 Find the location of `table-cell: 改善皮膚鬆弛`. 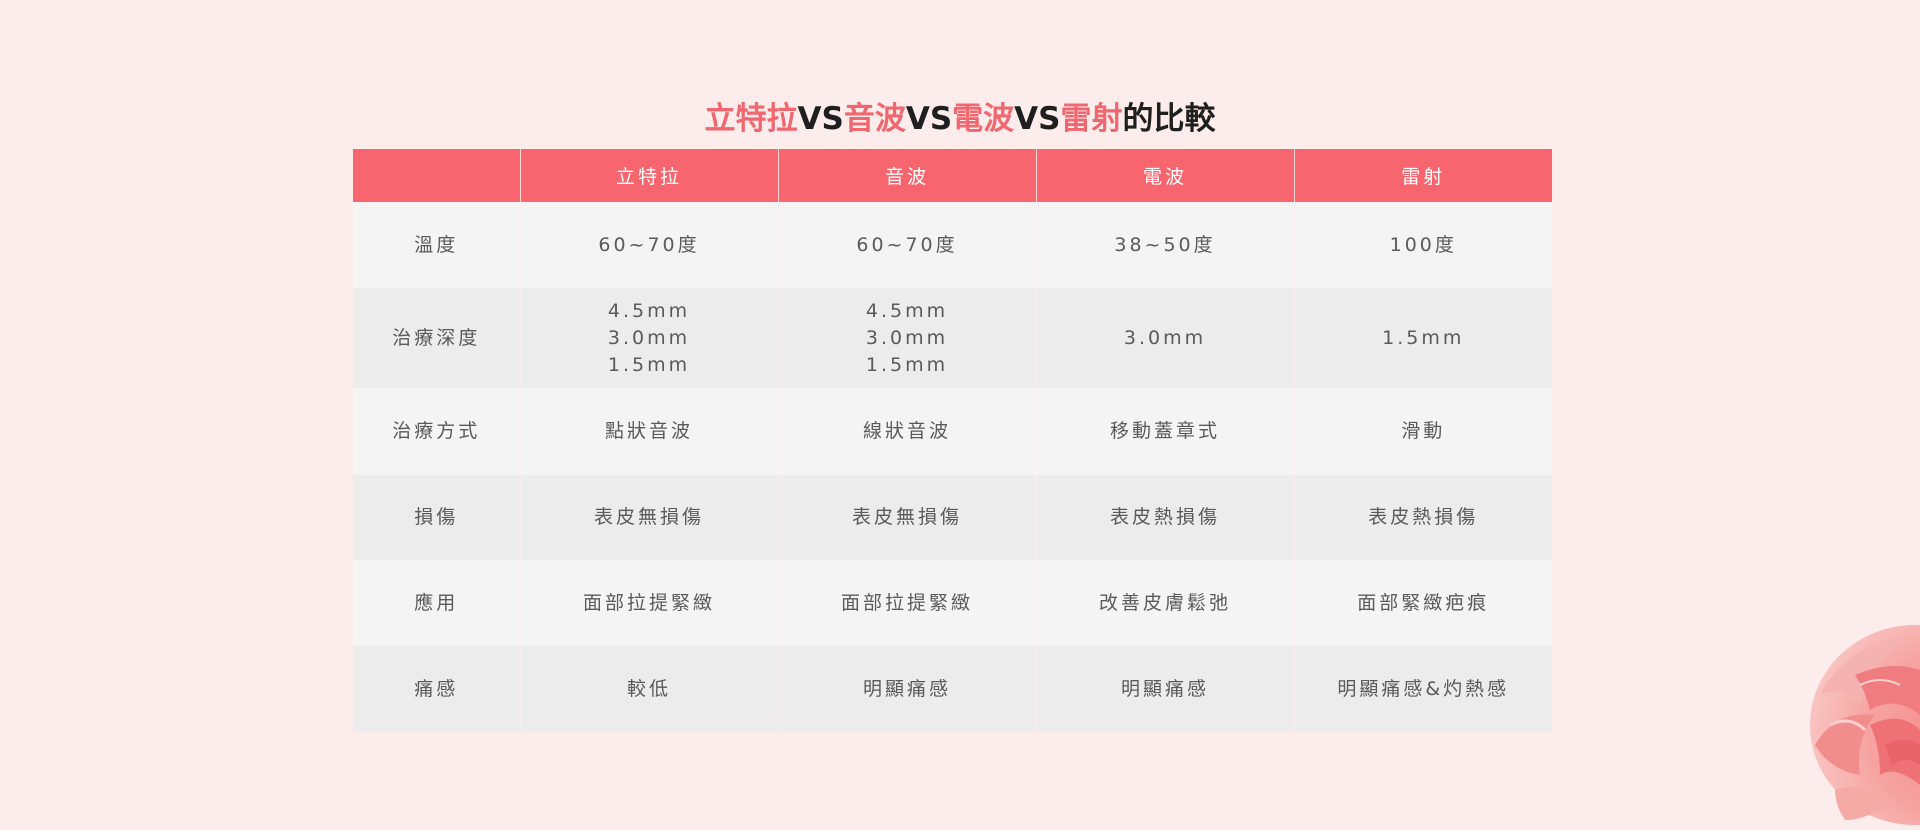

table-cell: 改善皮膚鬆弛 is located at coordinates (1165, 603).